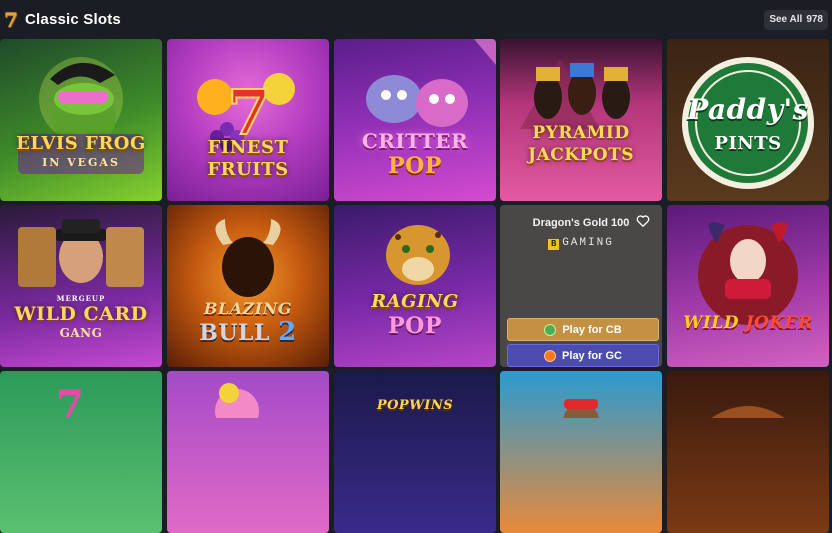  I want to click on play-for-cb-label: Play for CB, so click(592, 329).